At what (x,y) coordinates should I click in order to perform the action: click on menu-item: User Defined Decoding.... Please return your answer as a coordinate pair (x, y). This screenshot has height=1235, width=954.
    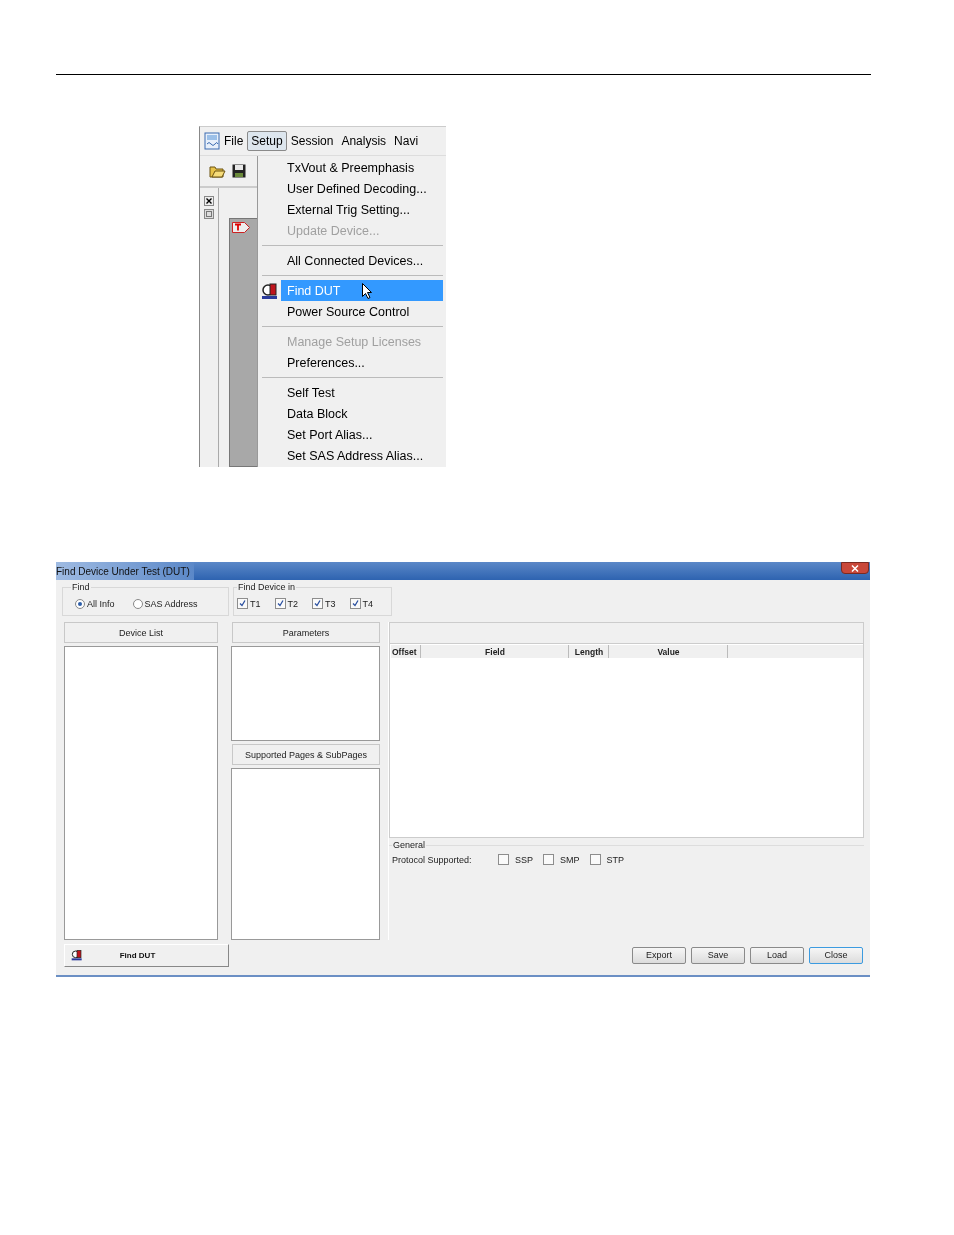
    Looking at the image, I should click on (362, 188).